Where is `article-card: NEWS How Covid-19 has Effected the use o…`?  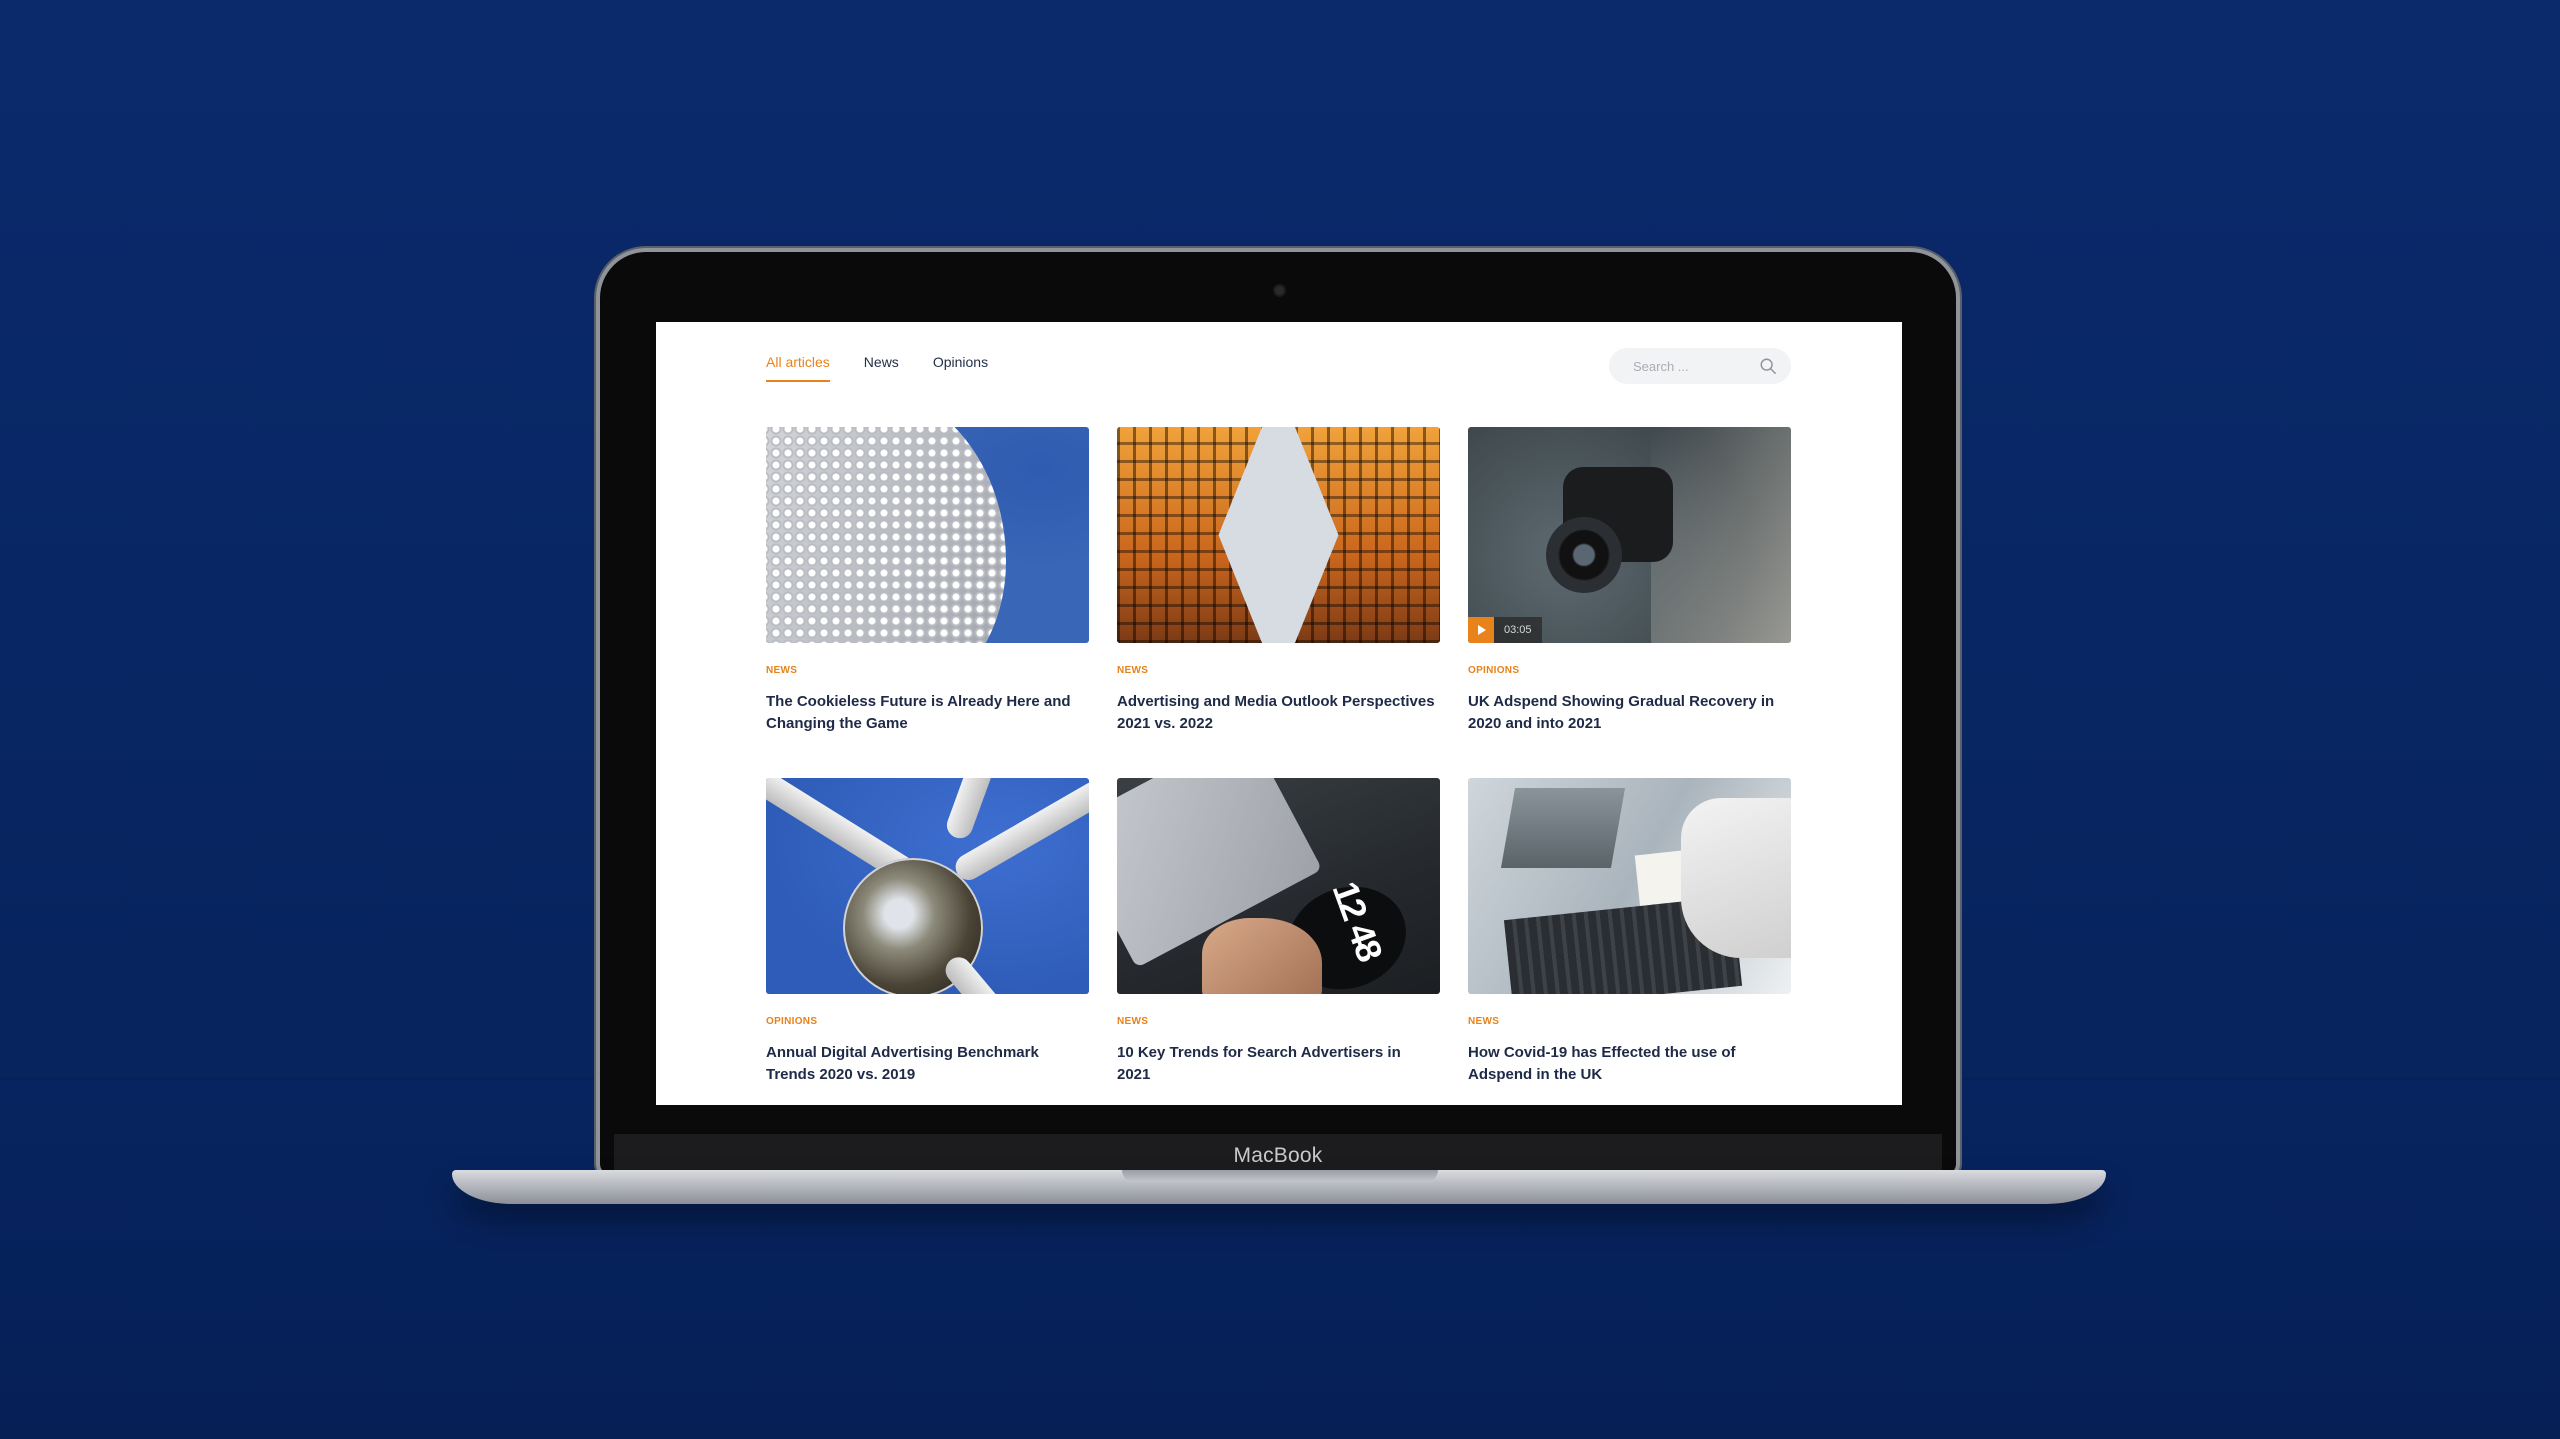
article-card: NEWS How Covid-19 has Effected the use o… is located at coordinates (1629, 941).